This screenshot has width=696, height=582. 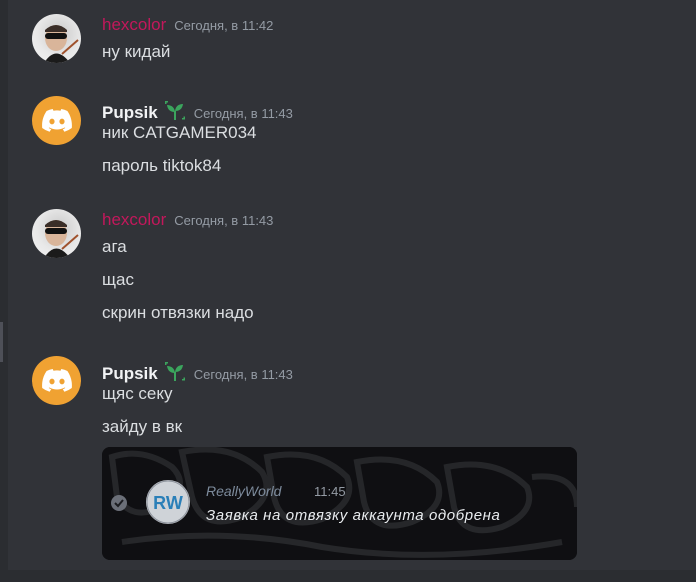 I want to click on check-circle-icon, so click(x=119, y=503).